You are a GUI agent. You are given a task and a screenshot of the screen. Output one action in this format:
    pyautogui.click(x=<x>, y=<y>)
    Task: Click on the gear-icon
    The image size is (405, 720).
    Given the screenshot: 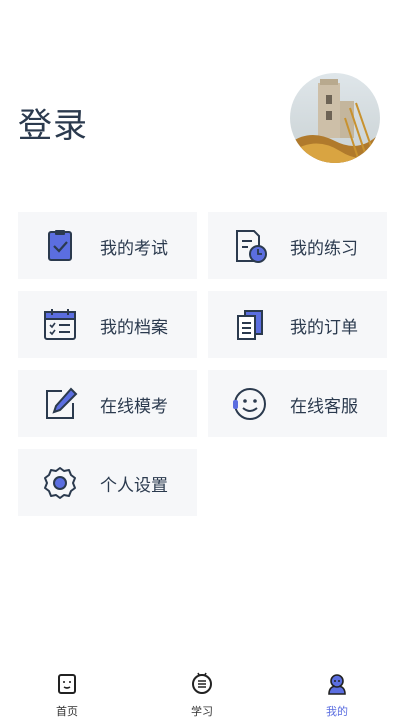 What is the action you would take?
    pyautogui.click(x=60, y=483)
    